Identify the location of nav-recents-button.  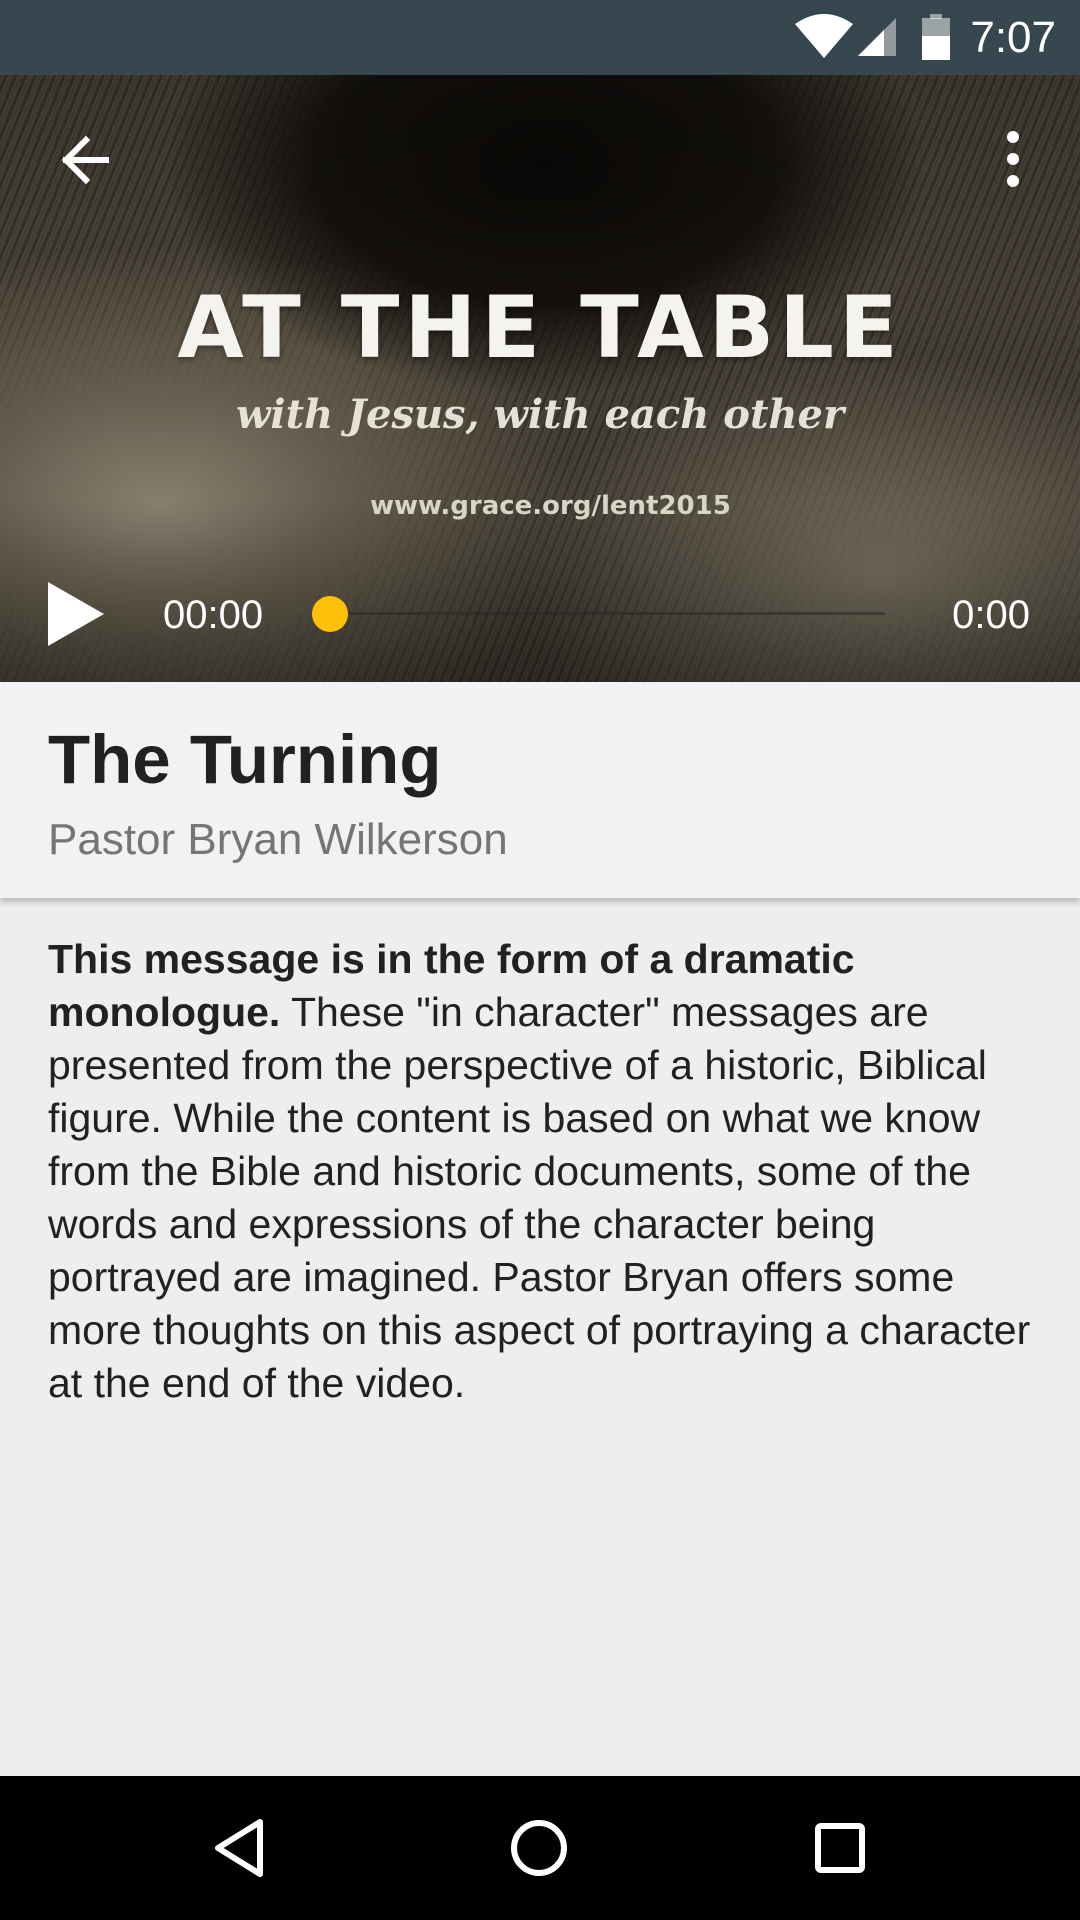
(840, 1848).